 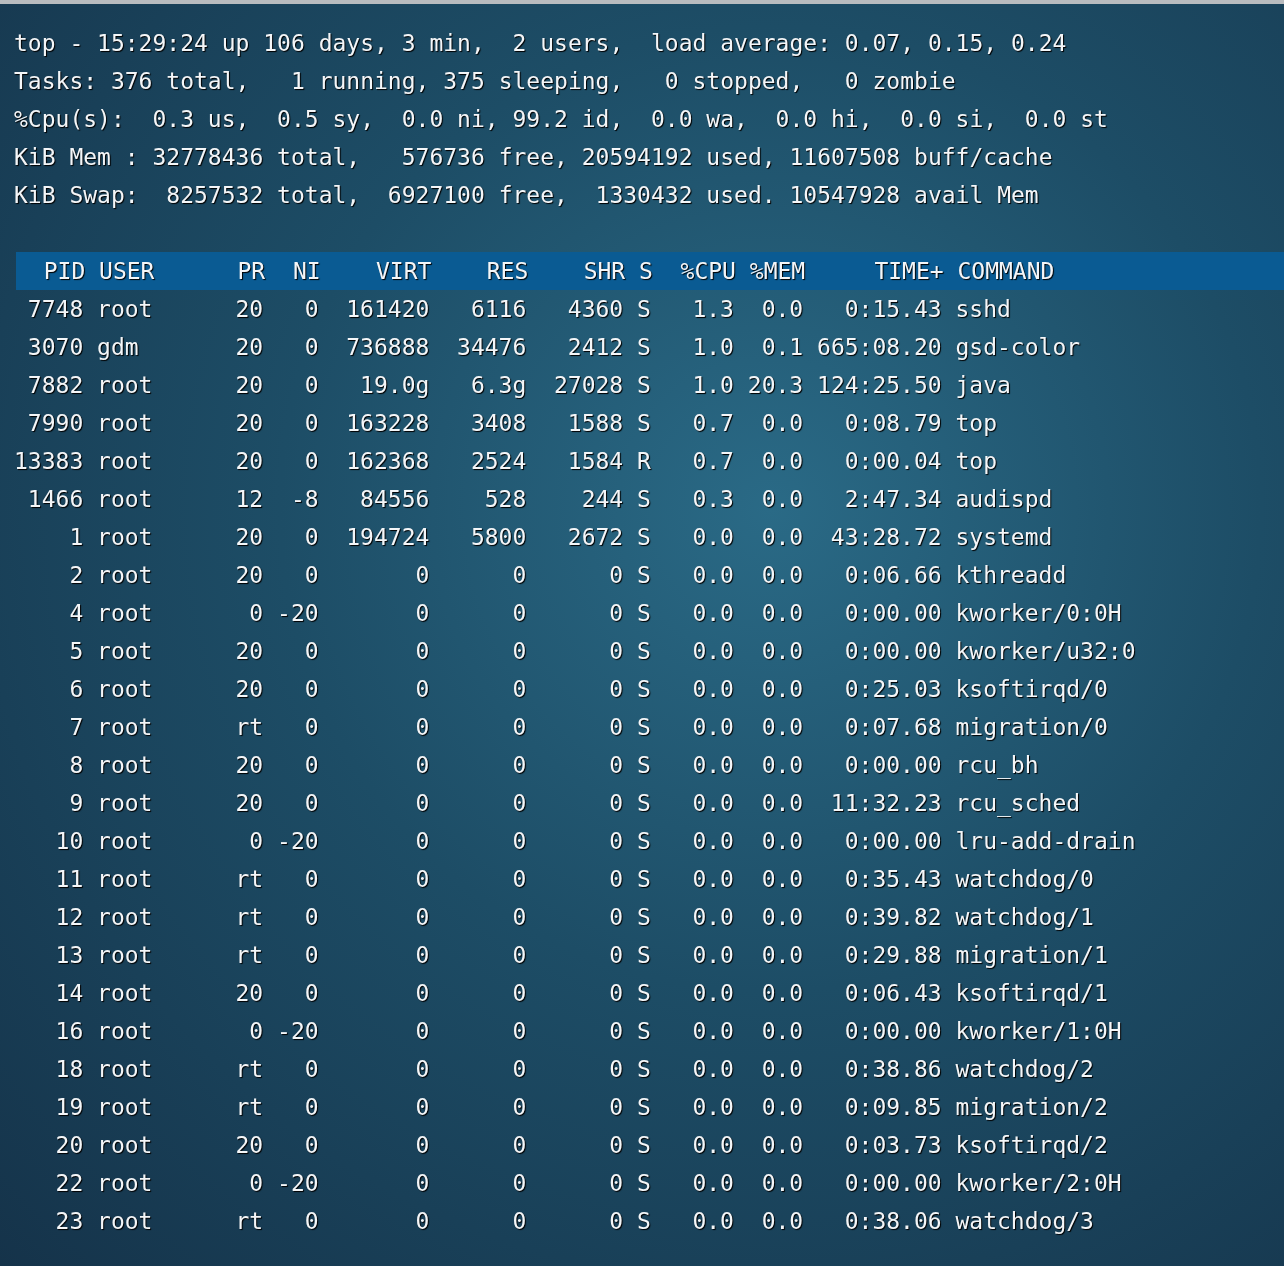 I want to click on table-cell-text: -20, so click(x=298, y=841).